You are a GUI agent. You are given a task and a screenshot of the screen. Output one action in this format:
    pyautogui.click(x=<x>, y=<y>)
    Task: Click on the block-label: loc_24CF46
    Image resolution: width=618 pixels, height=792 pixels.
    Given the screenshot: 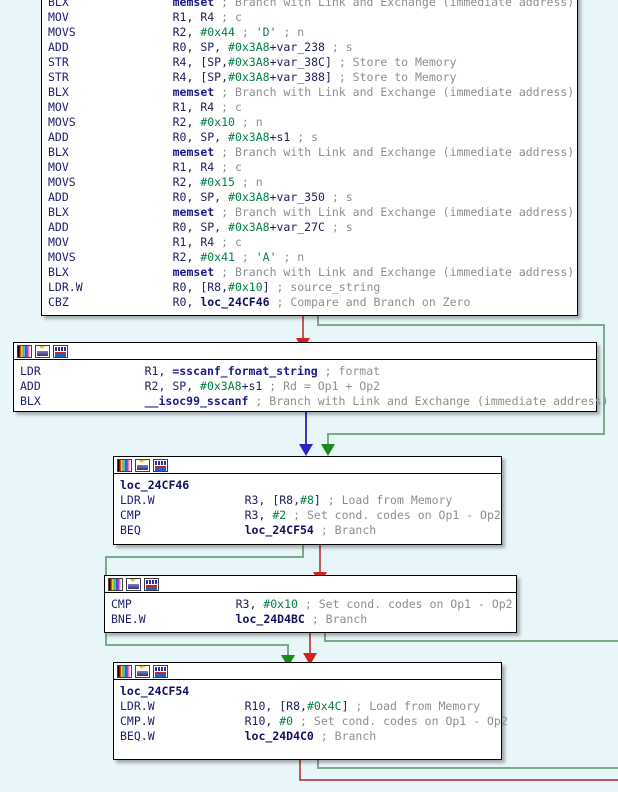 What is the action you would take?
    pyautogui.click(x=307, y=485)
    